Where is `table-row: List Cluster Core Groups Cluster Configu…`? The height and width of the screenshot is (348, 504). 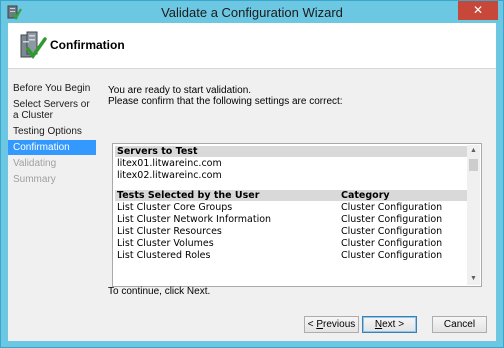 table-row: List Cluster Core Groups Cluster Configu… is located at coordinates (291, 208).